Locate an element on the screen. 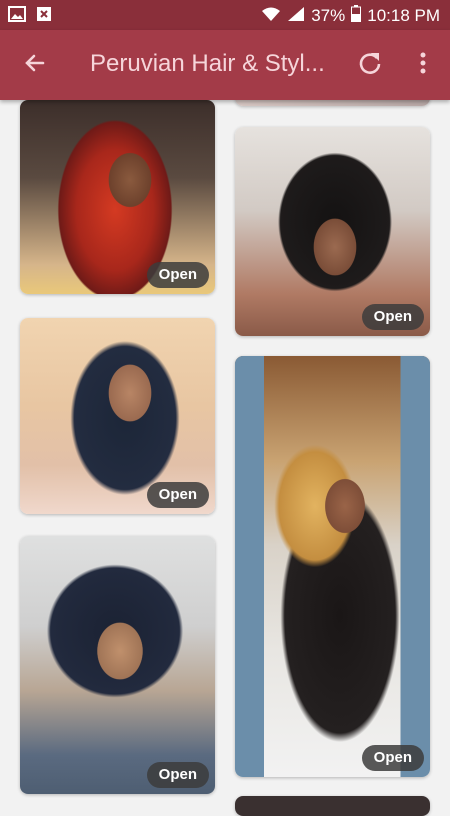  overflow-menu-button is located at coordinates (423, 65).